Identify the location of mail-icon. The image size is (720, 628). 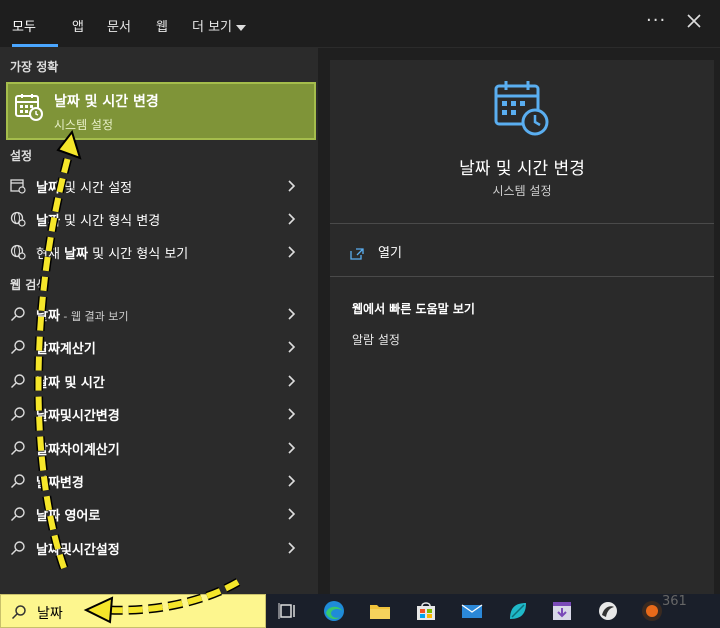
(472, 611).